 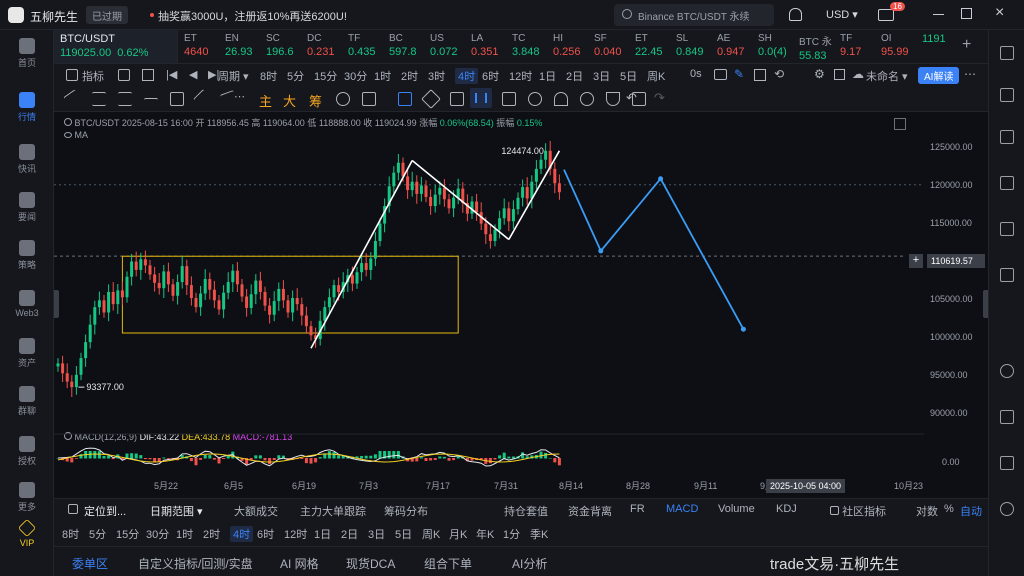 I want to click on interval-8: 6时, so click(x=490, y=76).